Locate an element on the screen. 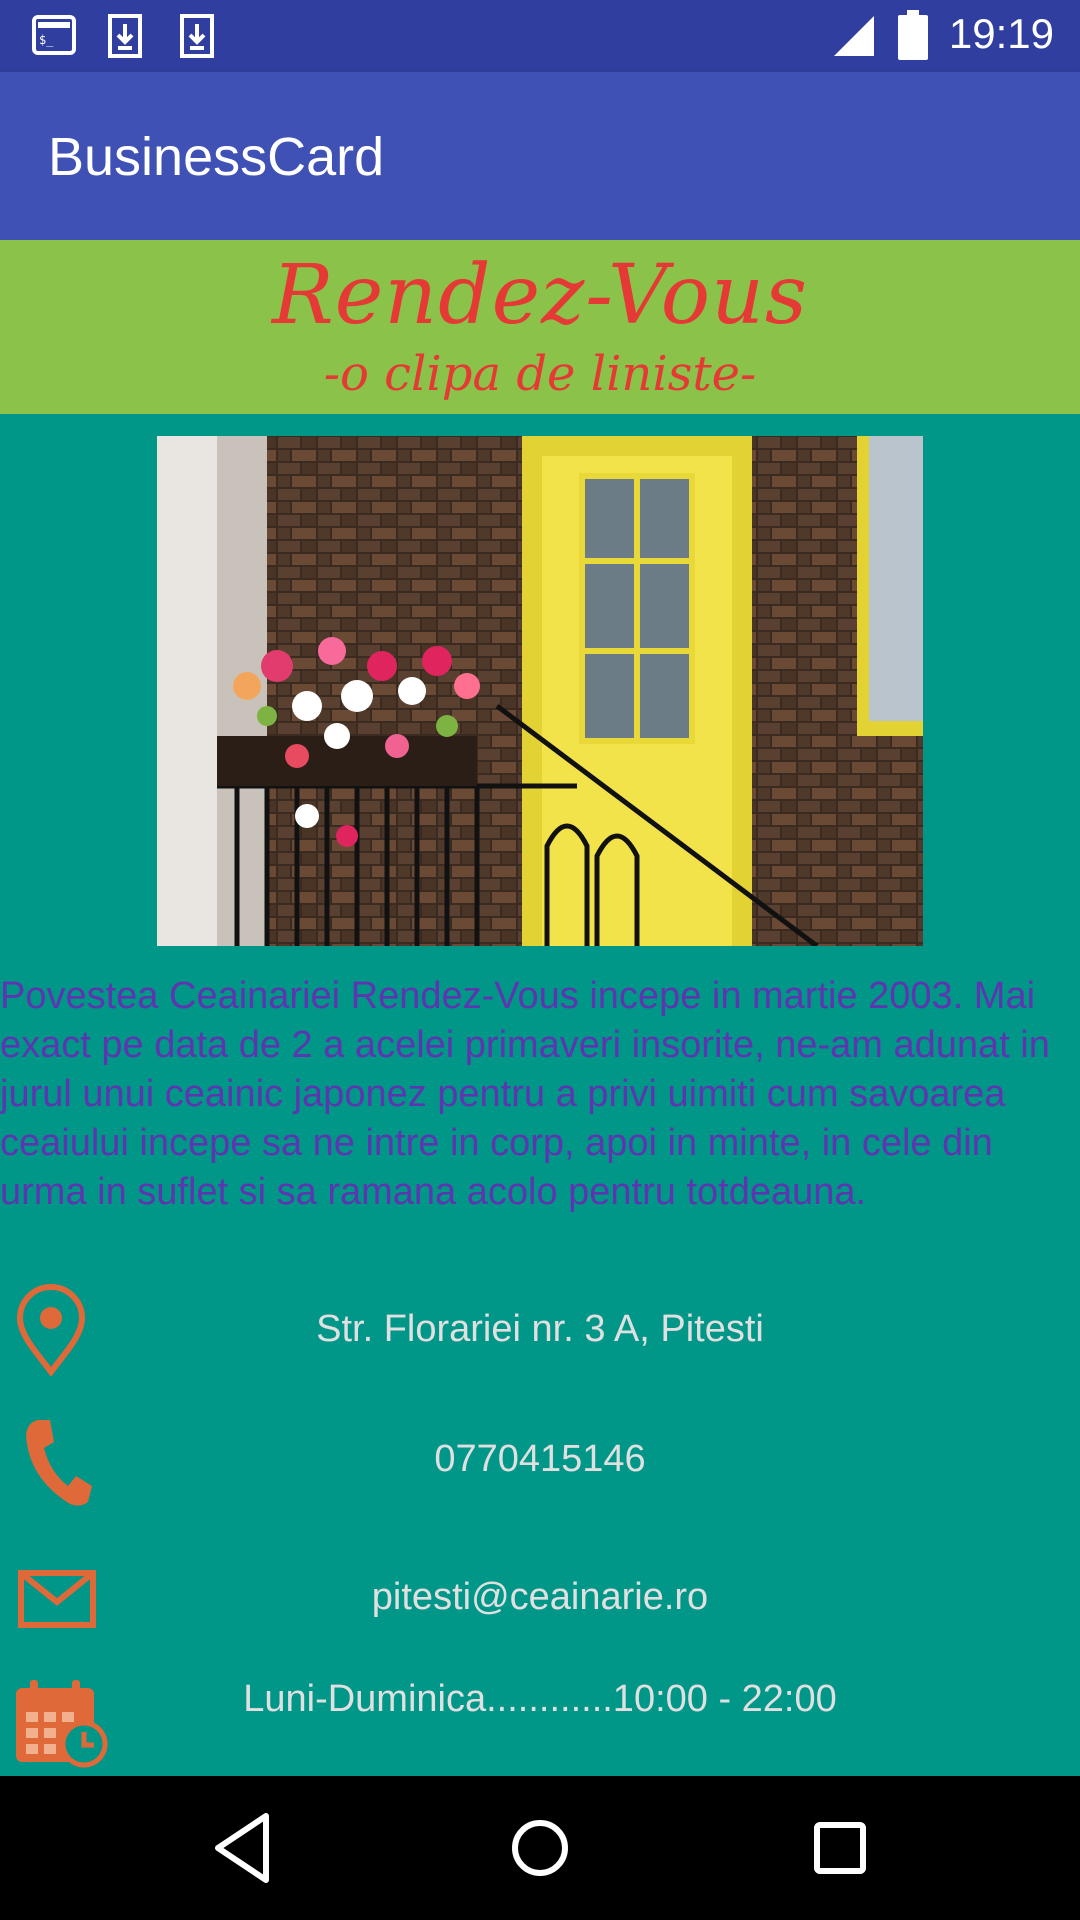 Image resolution: width=1080 pixels, height=1920 pixels. phone-row: 0770415146 is located at coordinates (540, 1470).